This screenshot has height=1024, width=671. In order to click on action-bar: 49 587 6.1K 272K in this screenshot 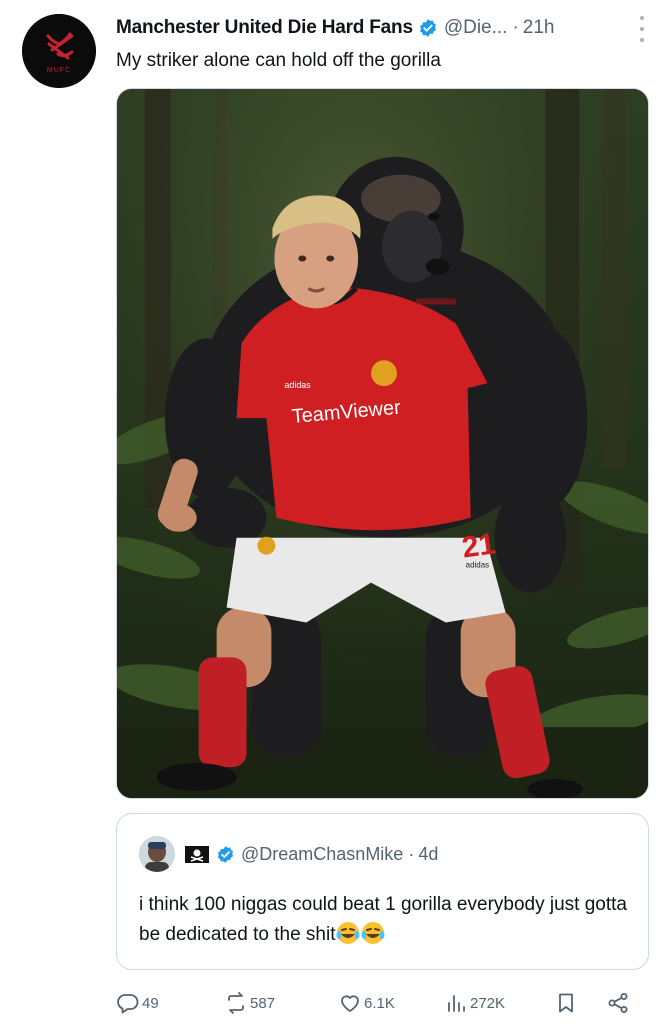, I will do `click(386, 1003)`.